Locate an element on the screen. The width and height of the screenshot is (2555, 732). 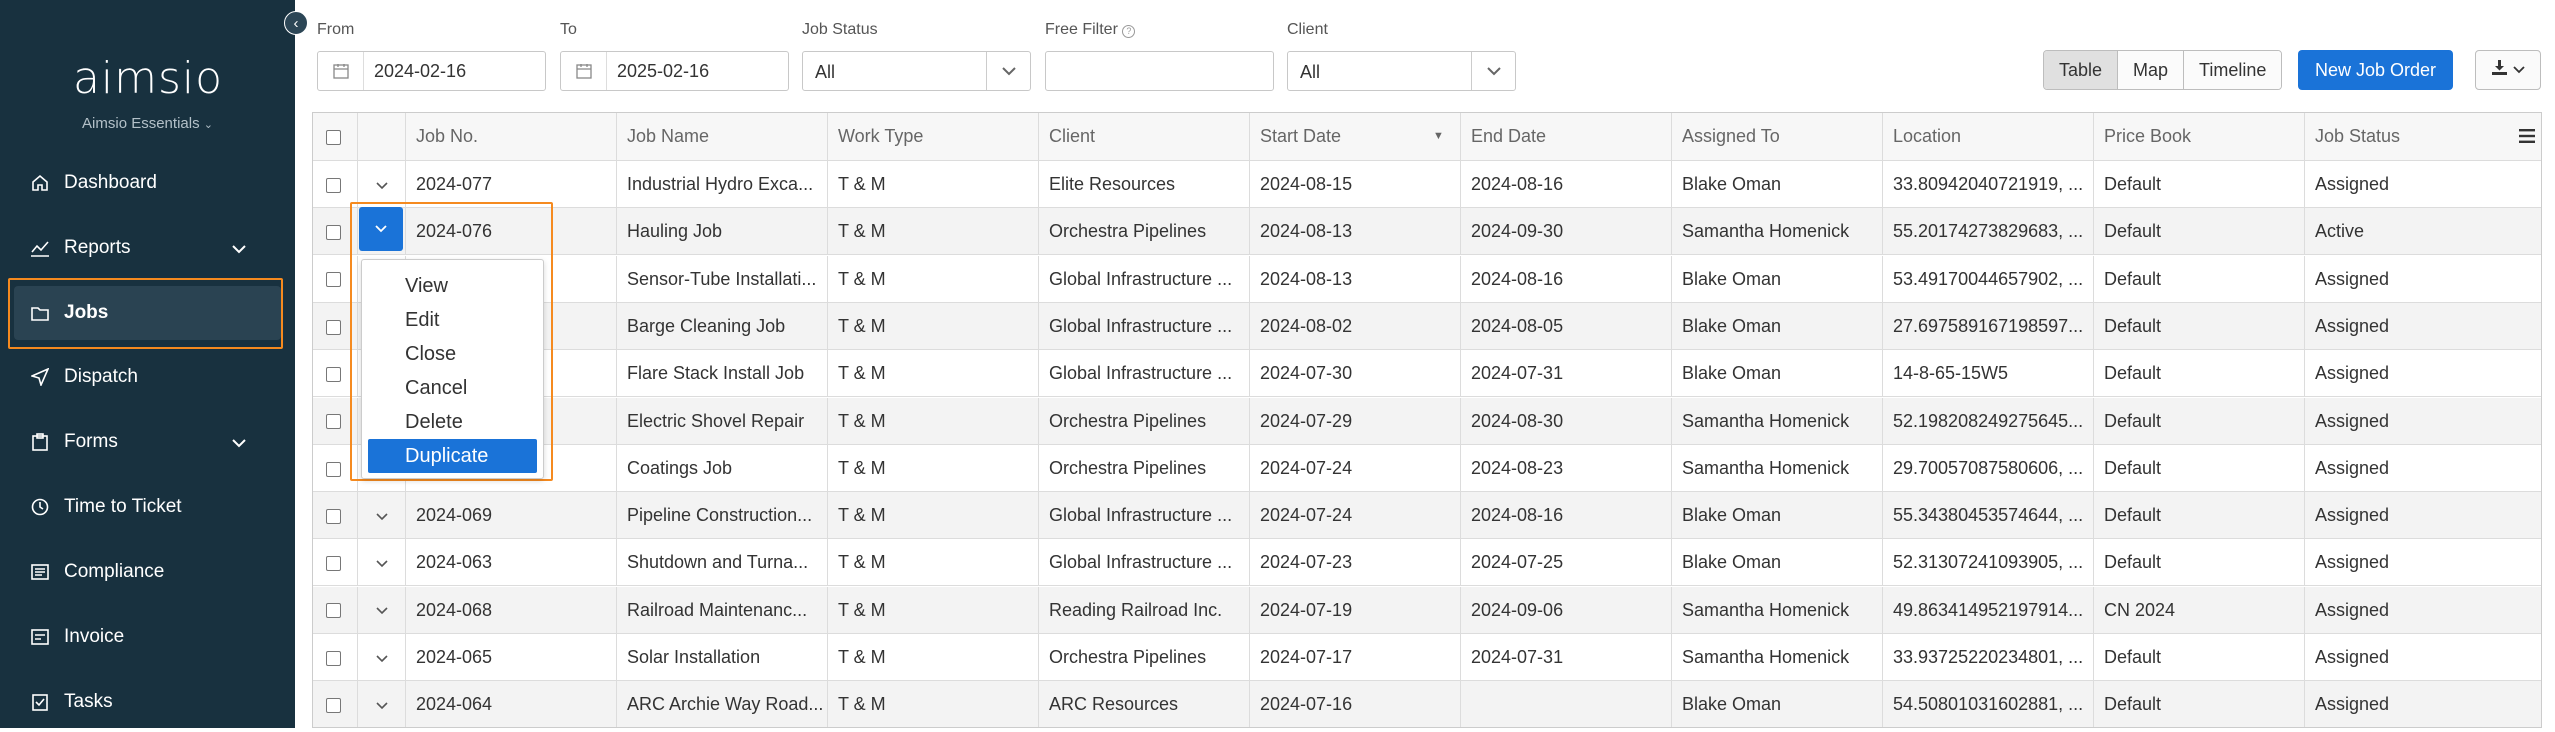
cell-end-date: 2024-08-16 is located at coordinates (1566, 515).